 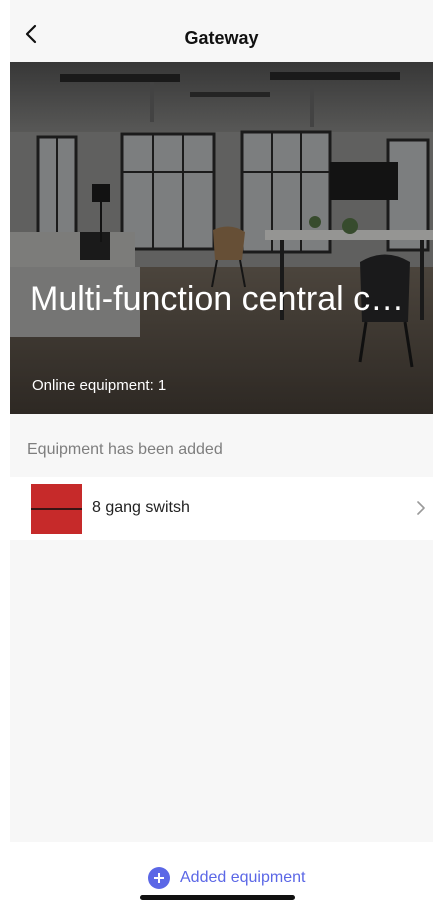 What do you see at coordinates (159, 878) in the screenshot?
I see `plus-circle-icon` at bounding box center [159, 878].